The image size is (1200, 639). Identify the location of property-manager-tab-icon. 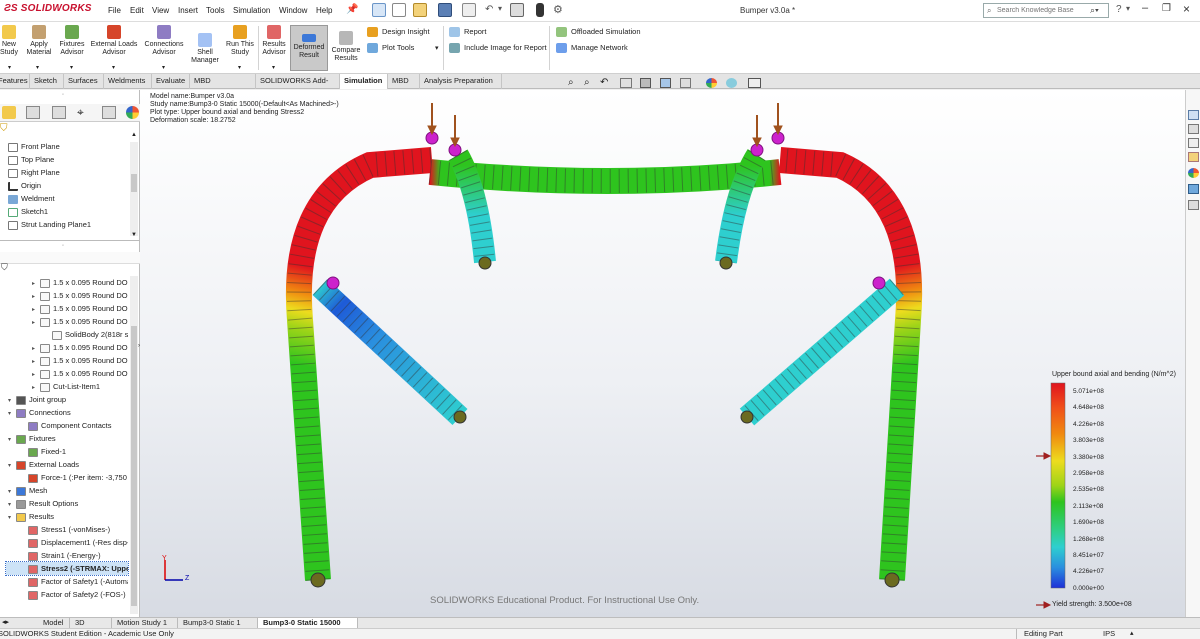
(33, 112).